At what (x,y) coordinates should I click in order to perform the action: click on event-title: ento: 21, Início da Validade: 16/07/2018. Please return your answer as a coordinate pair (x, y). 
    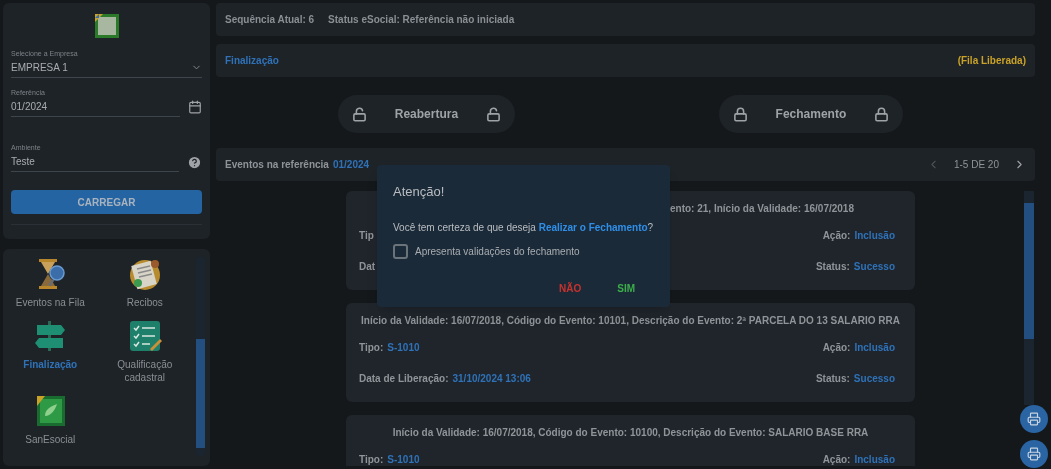
    Looking at the image, I should click on (762, 209).